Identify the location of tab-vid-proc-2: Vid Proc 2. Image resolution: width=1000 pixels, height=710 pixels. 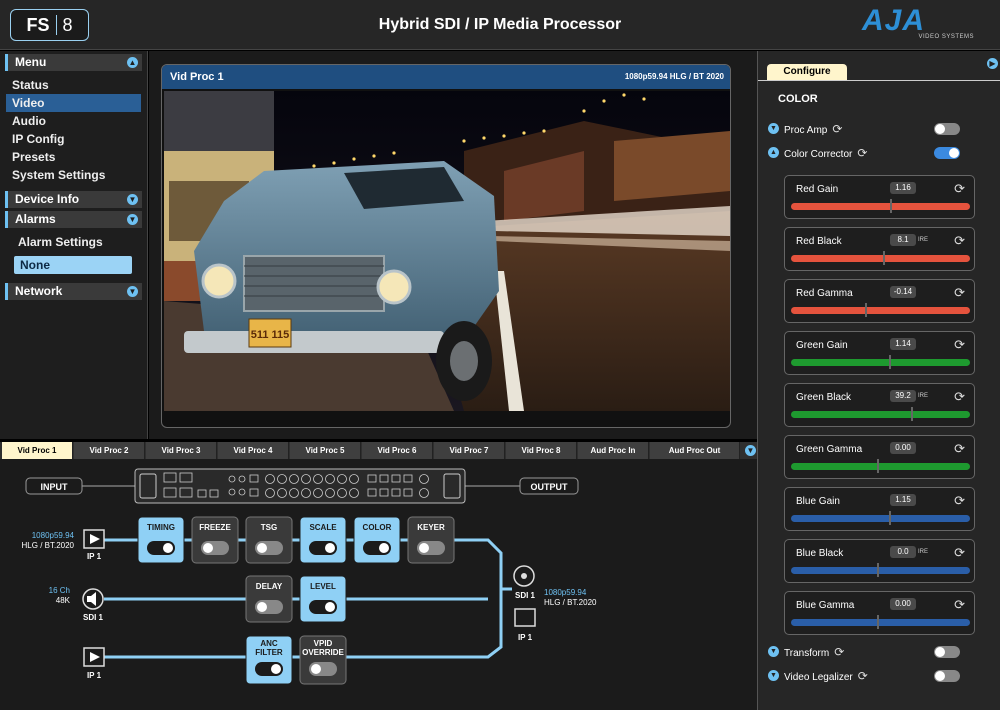
(109, 450).